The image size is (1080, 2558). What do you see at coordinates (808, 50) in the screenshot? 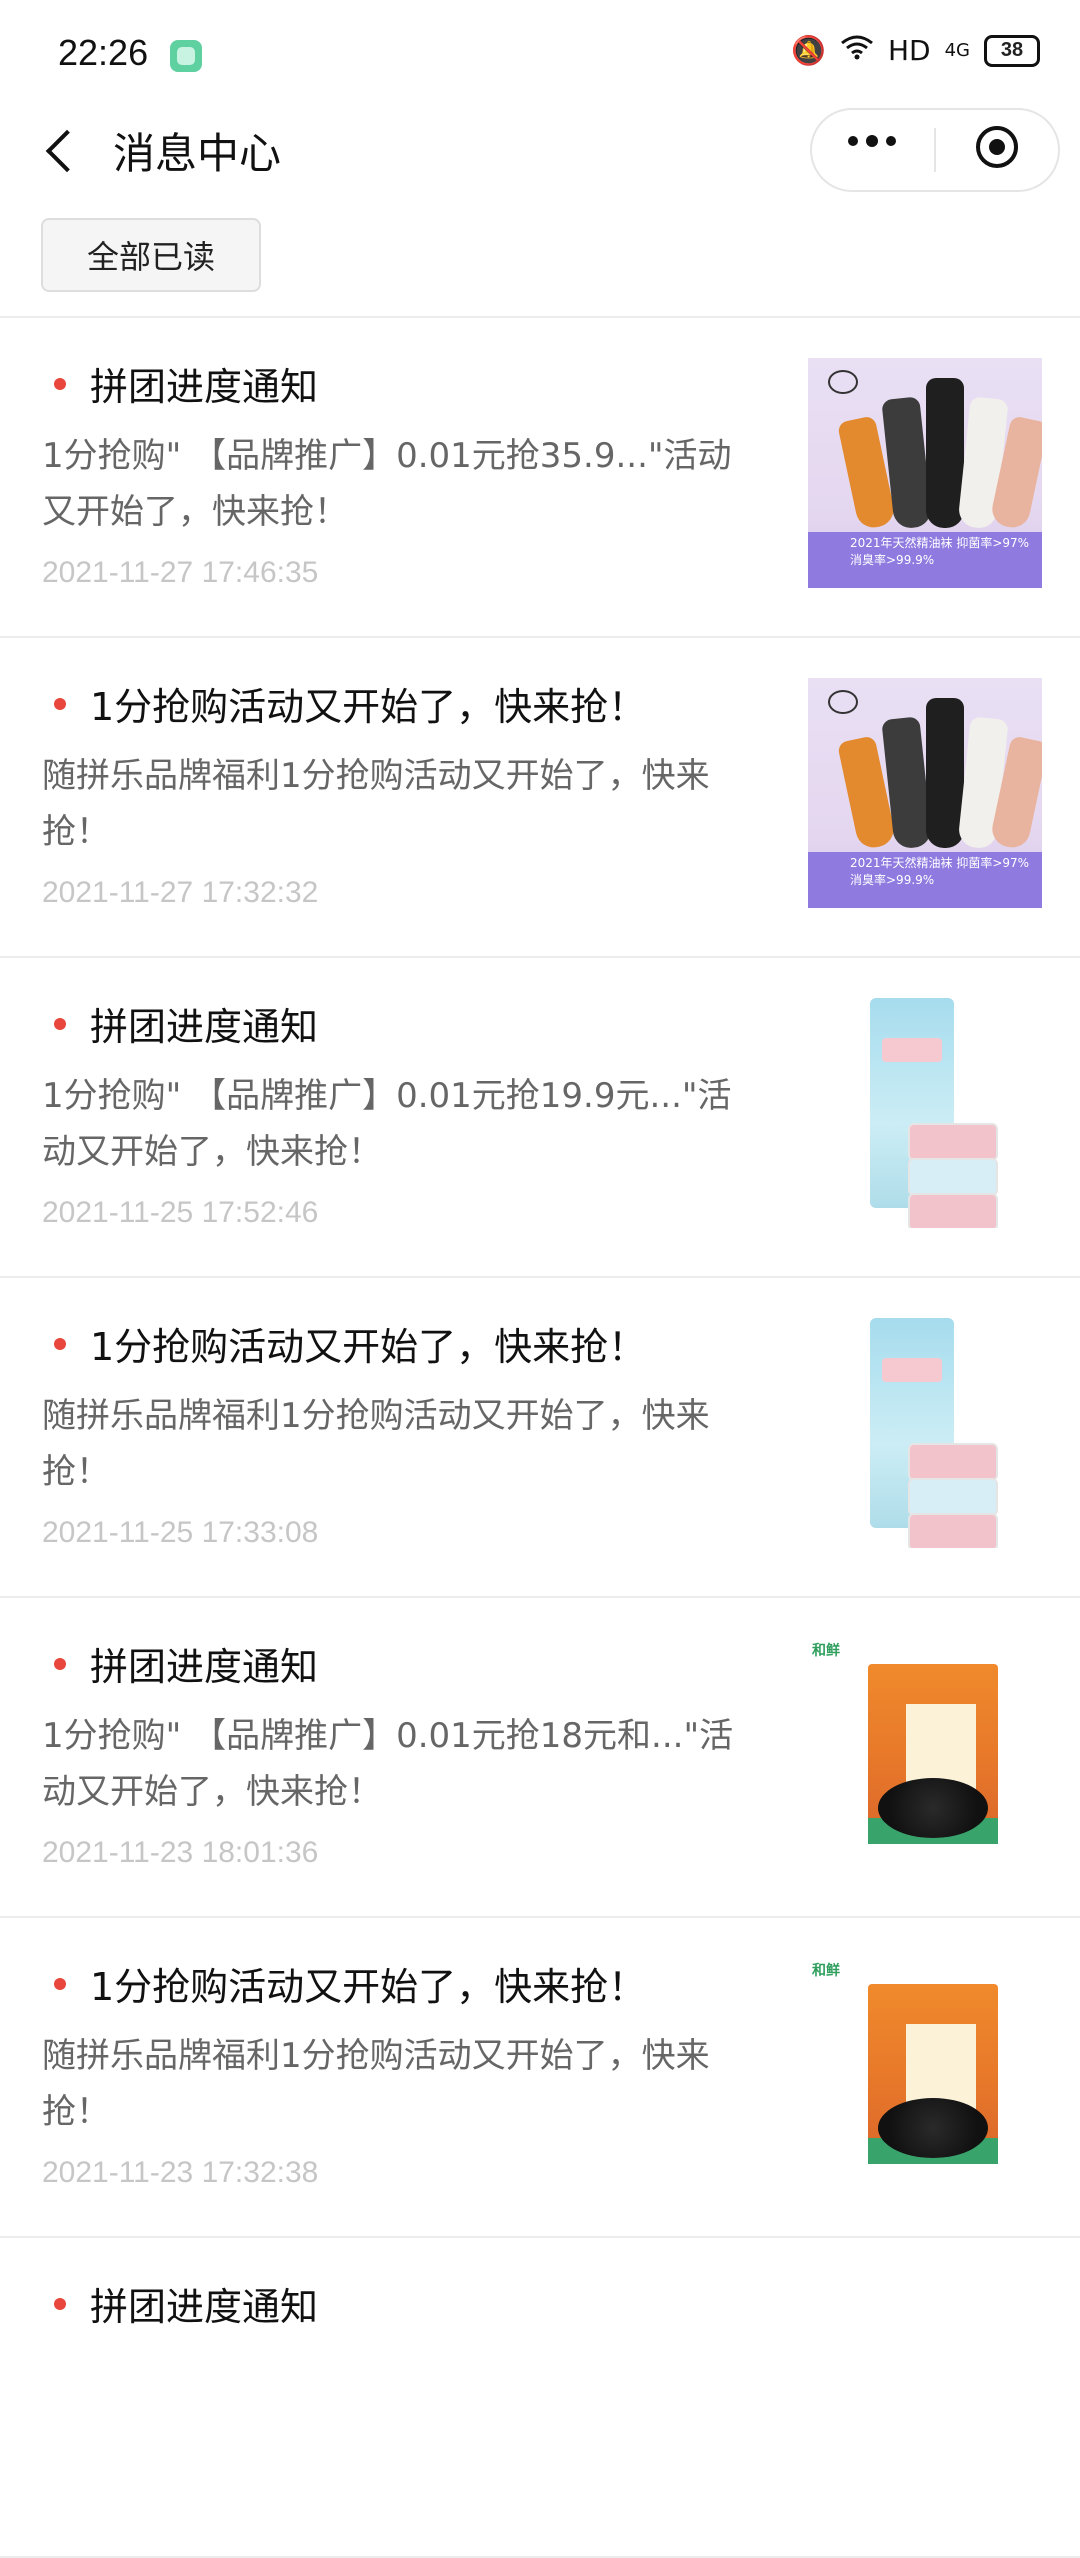
I see `mute-icon: 🔕` at bounding box center [808, 50].